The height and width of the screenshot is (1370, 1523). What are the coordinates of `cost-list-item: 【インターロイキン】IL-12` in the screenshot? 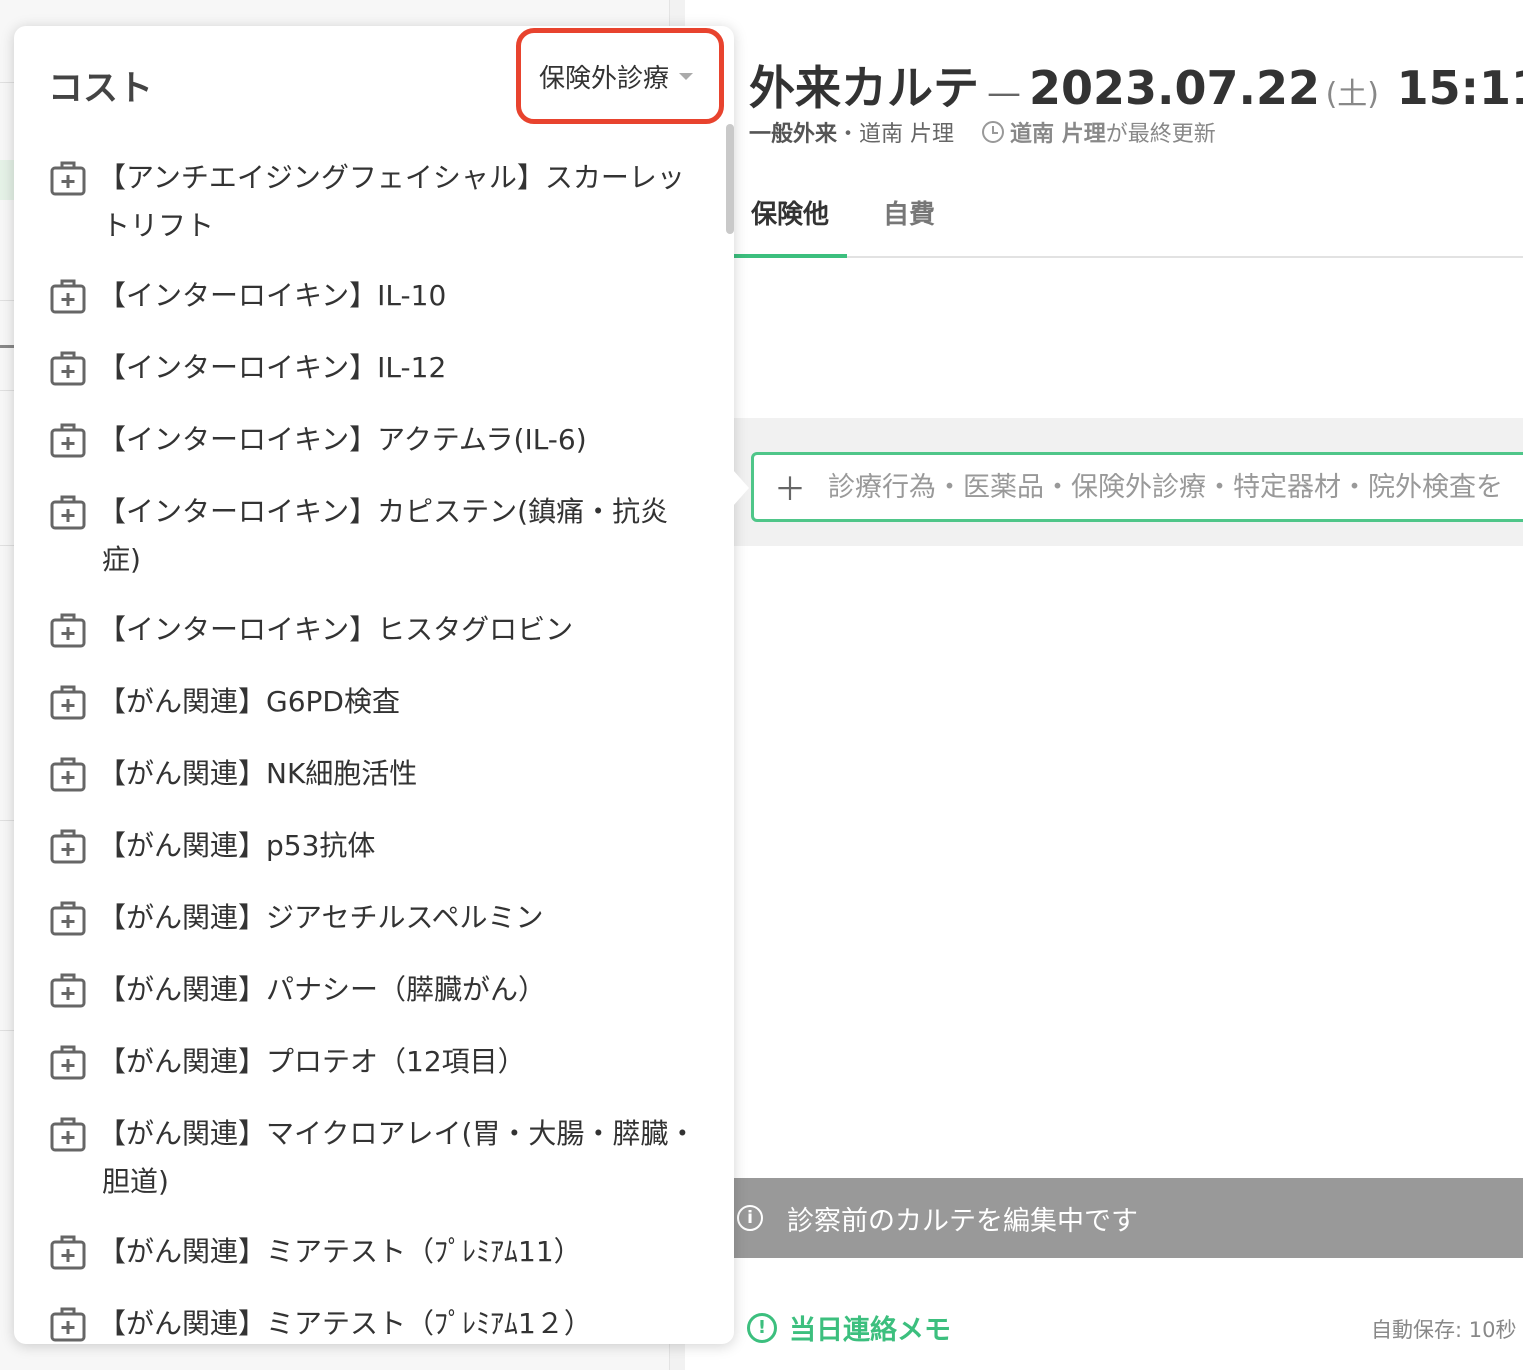 It's located at (373, 368).